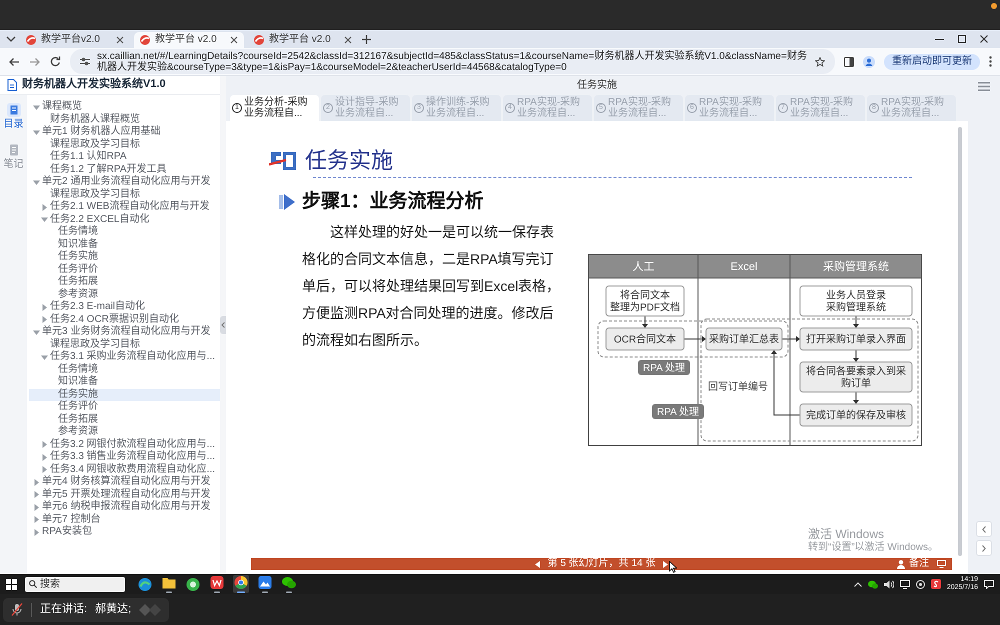  I want to click on tree-item: 单元1 财务机器人应用基础, so click(124, 132).